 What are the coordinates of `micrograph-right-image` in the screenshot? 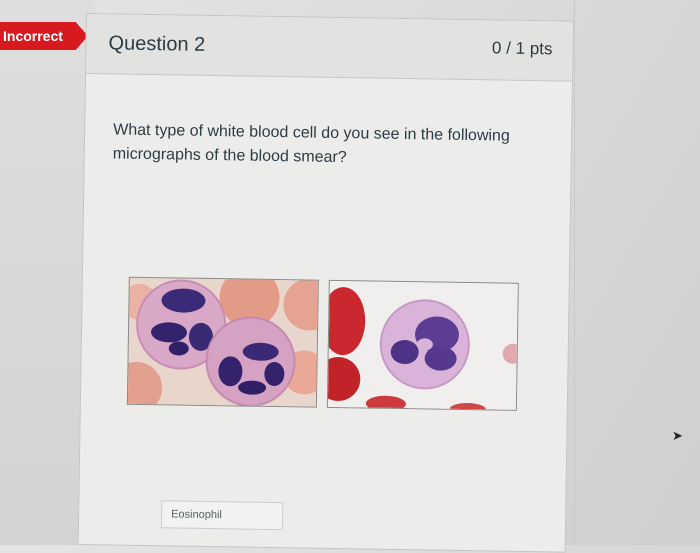 It's located at (423, 345).